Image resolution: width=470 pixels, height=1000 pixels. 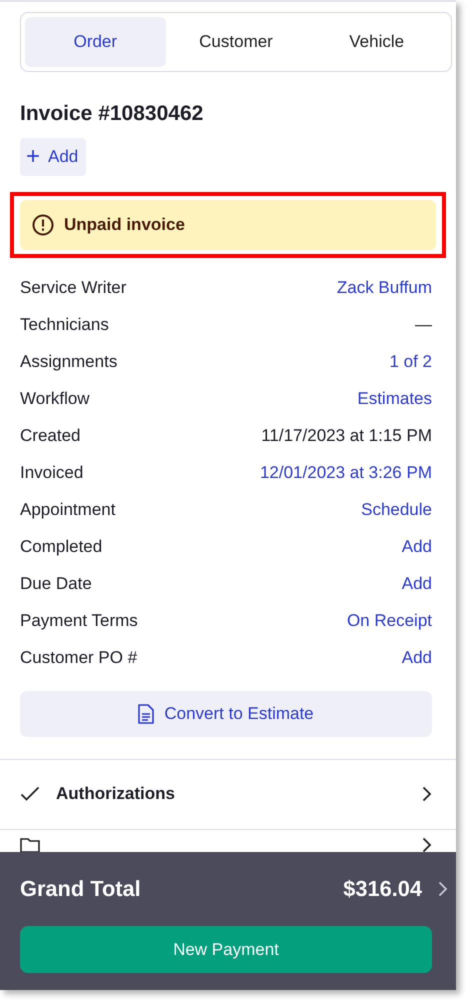 What do you see at coordinates (64, 325) in the screenshot?
I see `detail-label: Technicians` at bounding box center [64, 325].